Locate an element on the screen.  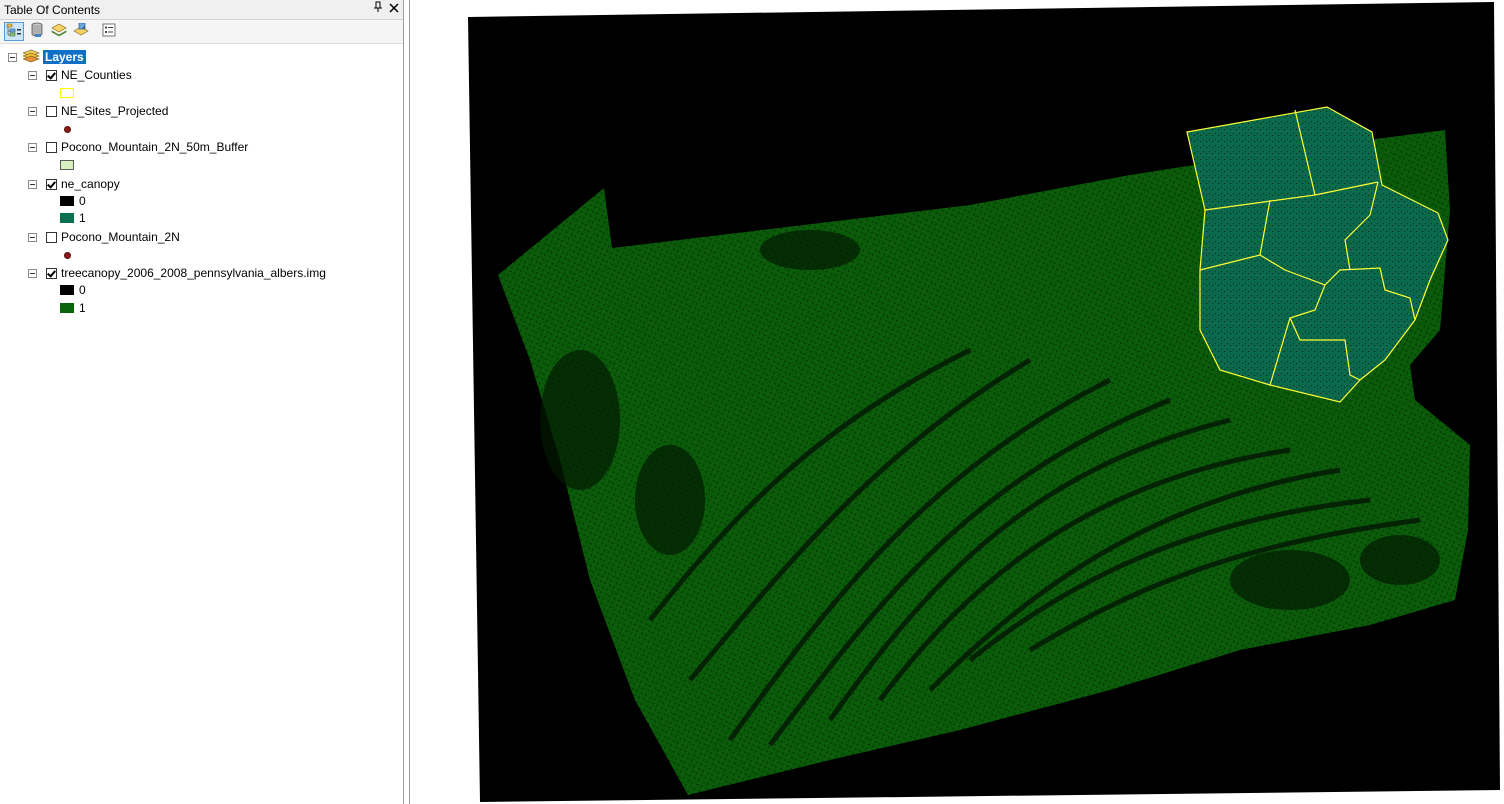
layer-row-ne-sites-projected: NE_Sites_Projected is located at coordinates (98, 111).